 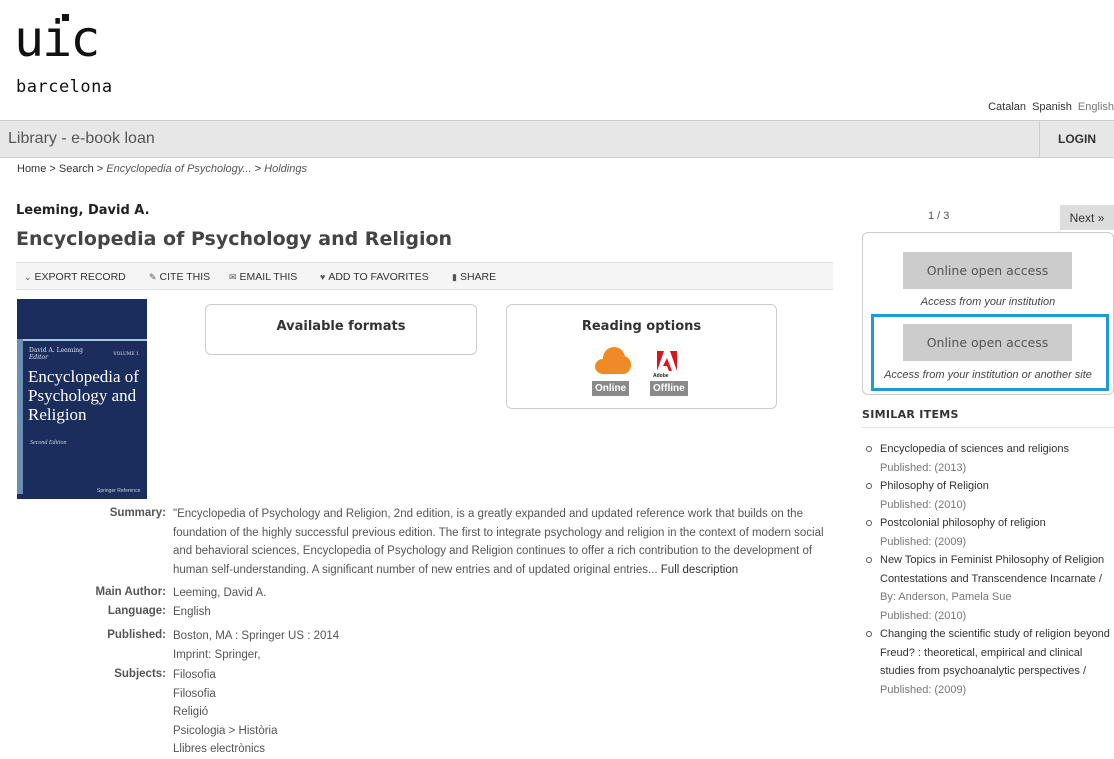 I want to click on cover-side-band, so click(x=20, y=416).